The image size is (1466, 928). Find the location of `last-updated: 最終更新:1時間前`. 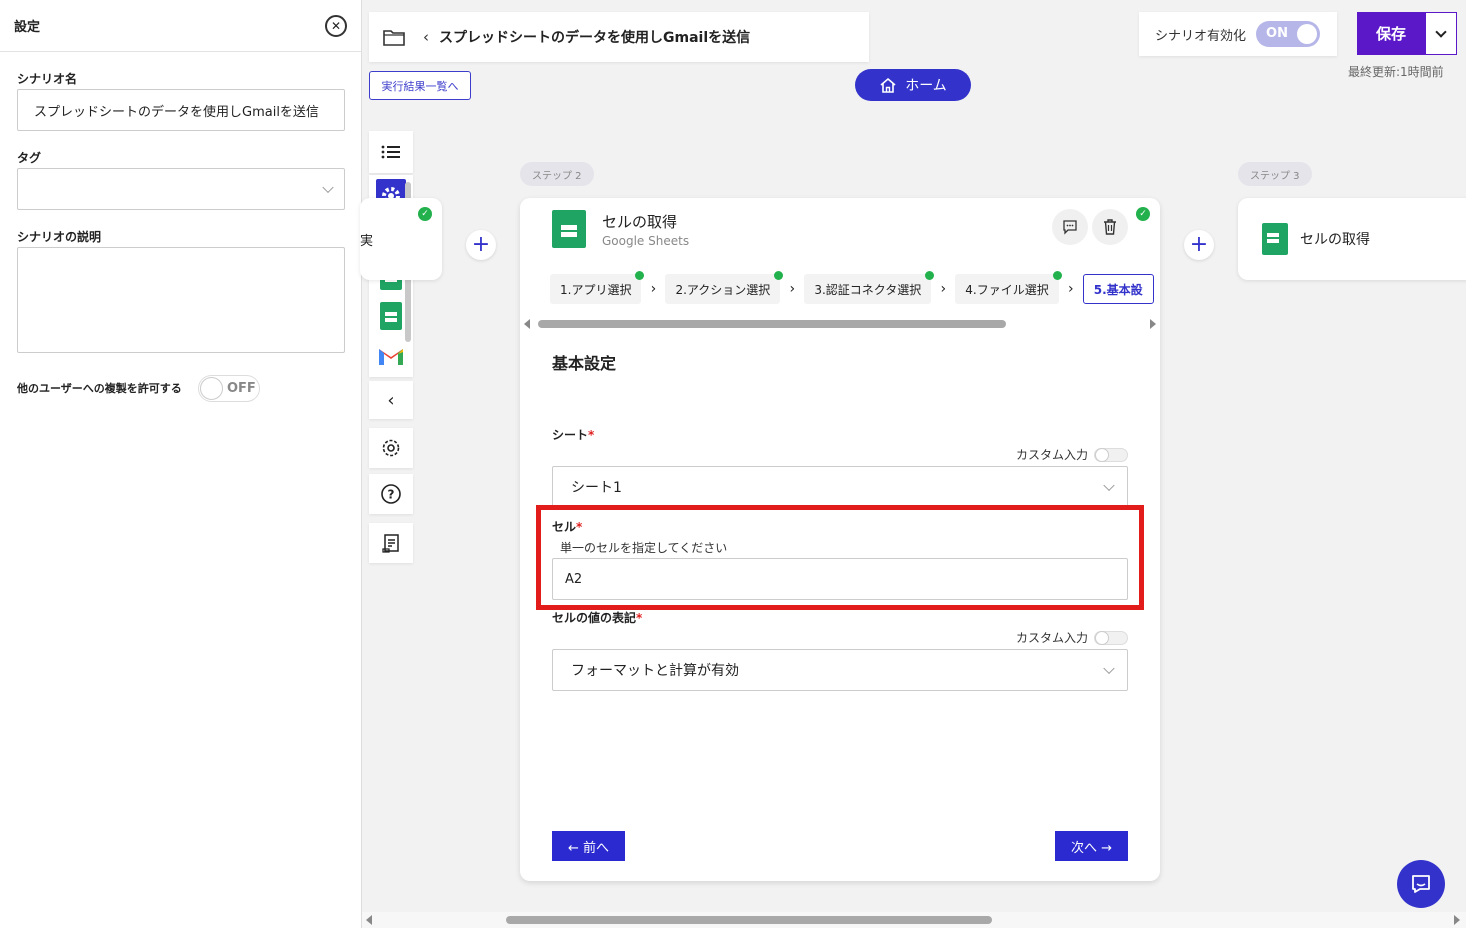

last-updated: 最終更新:1時間前 is located at coordinates (1396, 72).